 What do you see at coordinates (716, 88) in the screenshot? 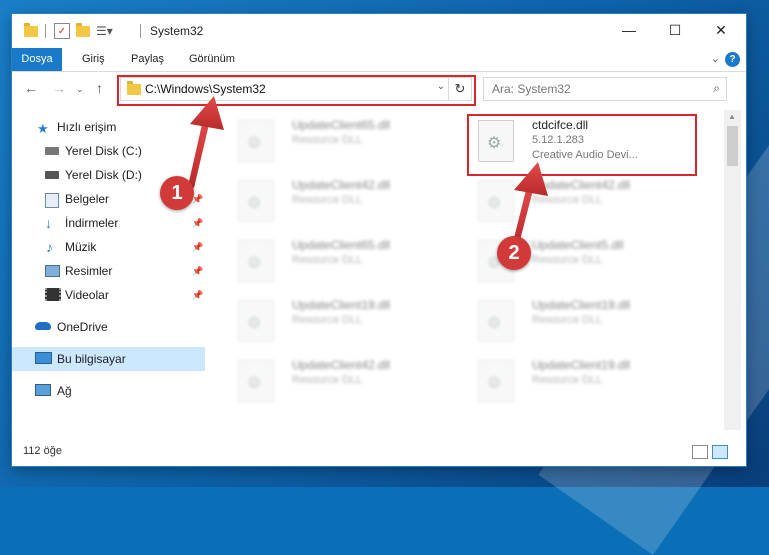
I see `search-icon: ⌕` at bounding box center [716, 88].